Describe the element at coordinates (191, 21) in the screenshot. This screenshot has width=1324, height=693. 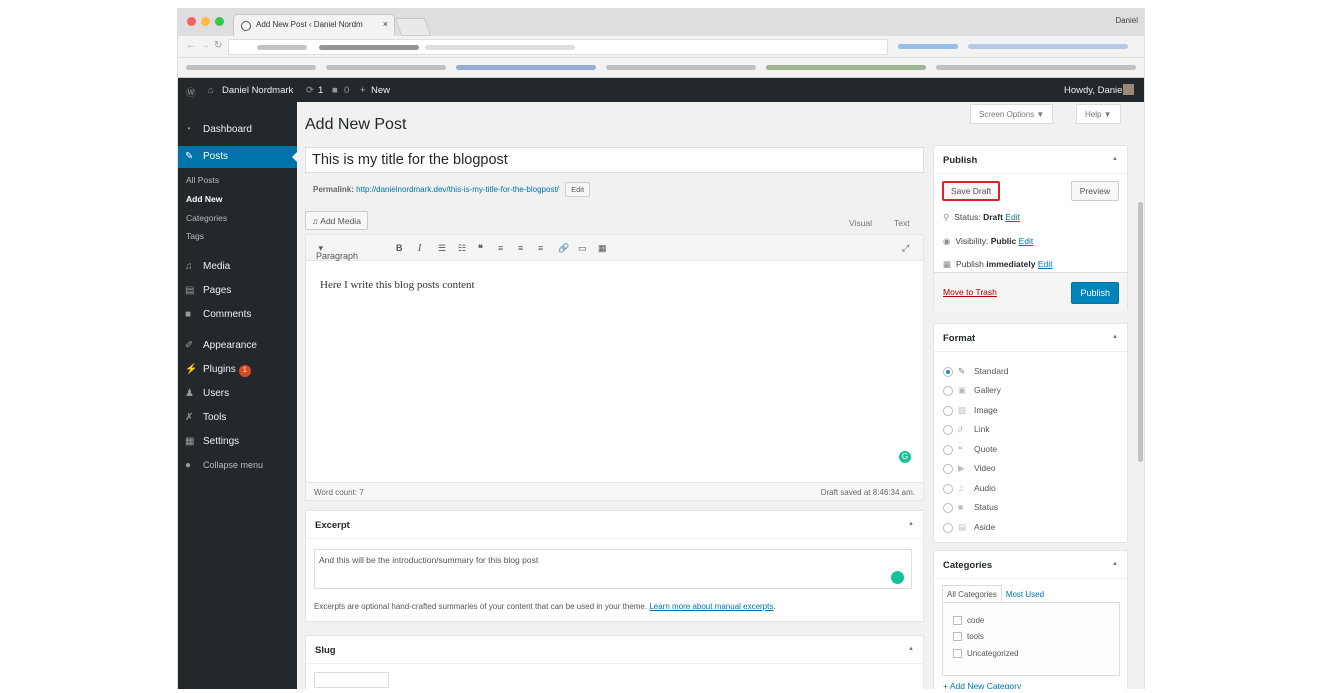
I see `close-window-icon` at that location.